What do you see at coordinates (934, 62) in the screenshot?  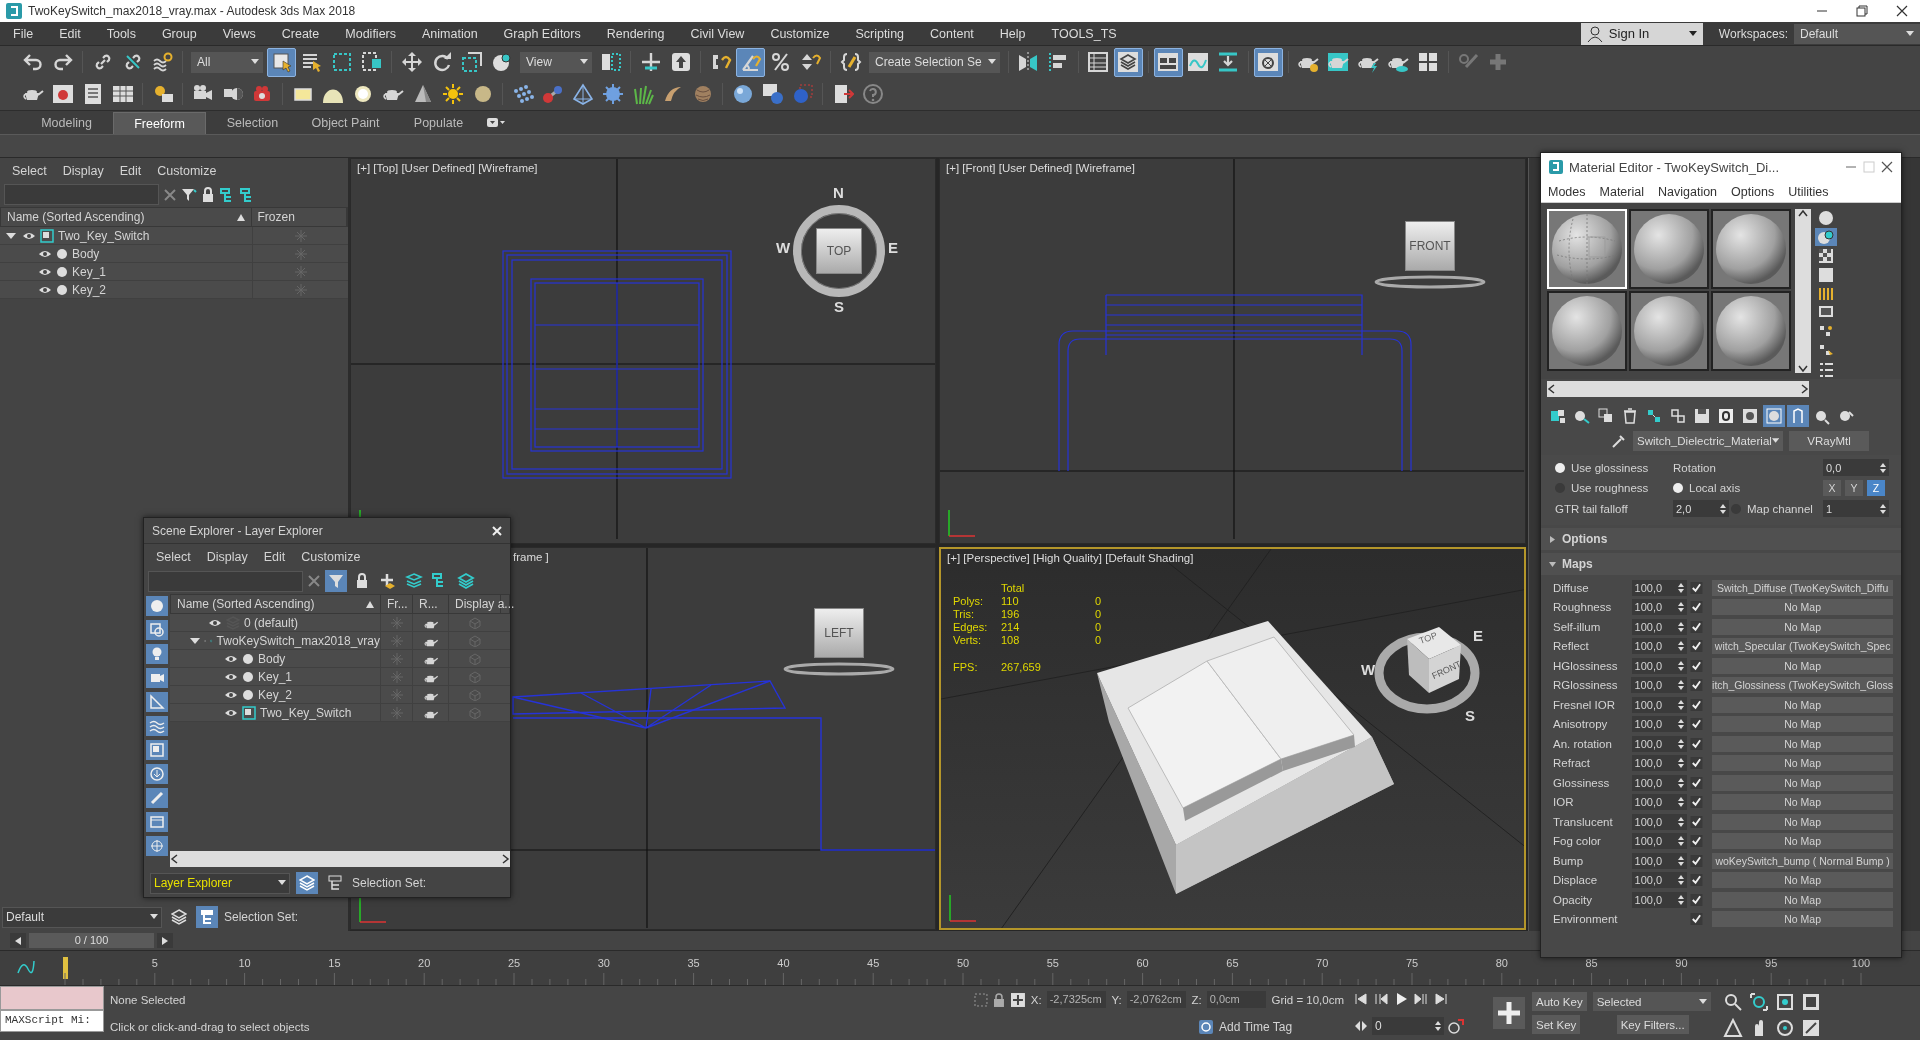 I see `toolbar-dropdown: Create Selection Se` at bounding box center [934, 62].